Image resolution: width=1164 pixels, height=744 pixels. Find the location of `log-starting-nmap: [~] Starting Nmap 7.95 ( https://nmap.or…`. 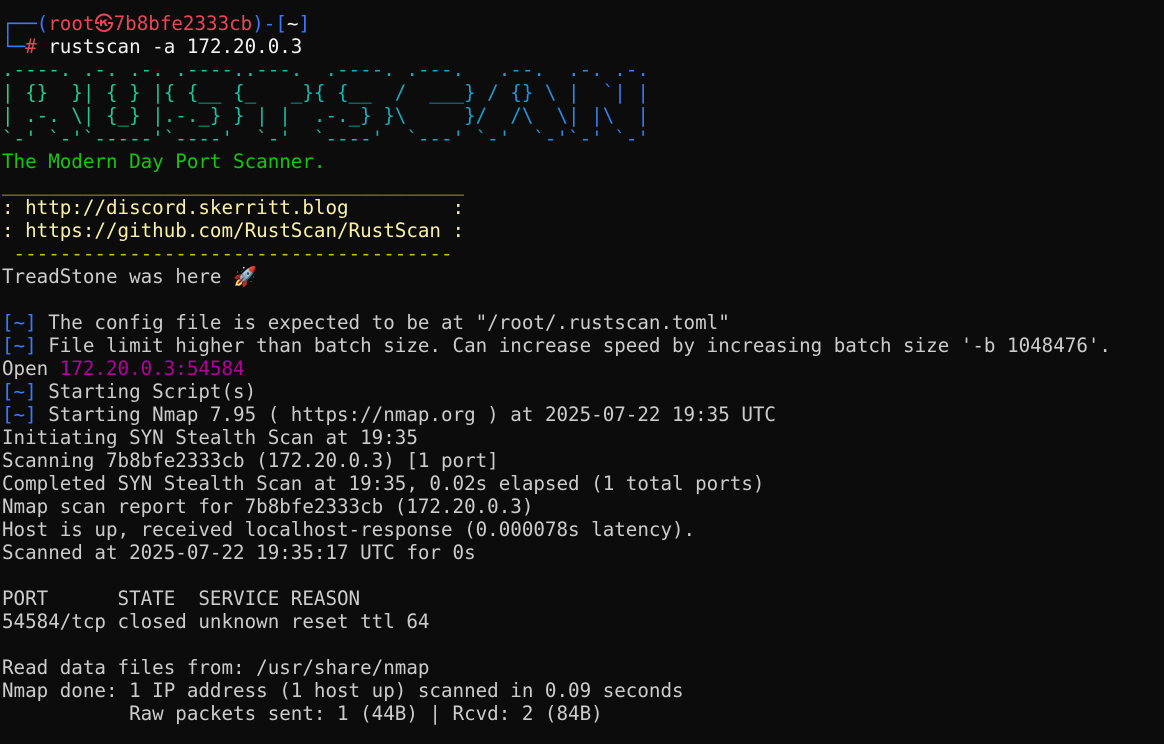

log-starting-nmap: [~] Starting Nmap 7.95 ( https://nmap.or… is located at coordinates (583, 414).